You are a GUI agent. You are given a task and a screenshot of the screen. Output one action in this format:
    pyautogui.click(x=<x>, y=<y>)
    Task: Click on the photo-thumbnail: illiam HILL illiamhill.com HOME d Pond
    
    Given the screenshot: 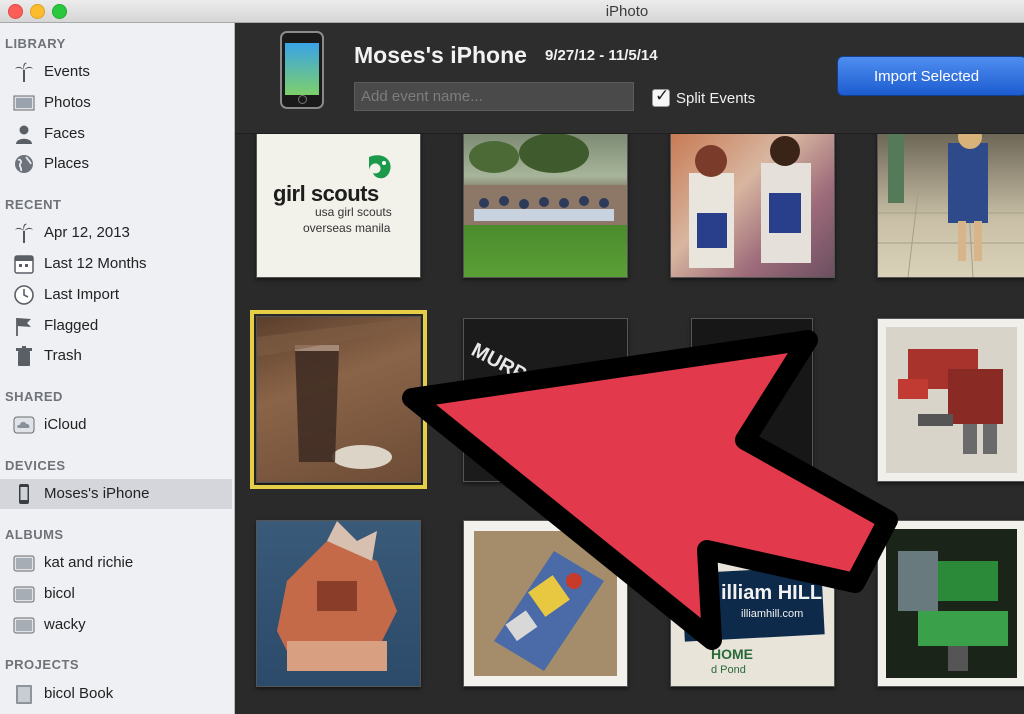 What is the action you would take?
    pyautogui.click(x=752, y=623)
    